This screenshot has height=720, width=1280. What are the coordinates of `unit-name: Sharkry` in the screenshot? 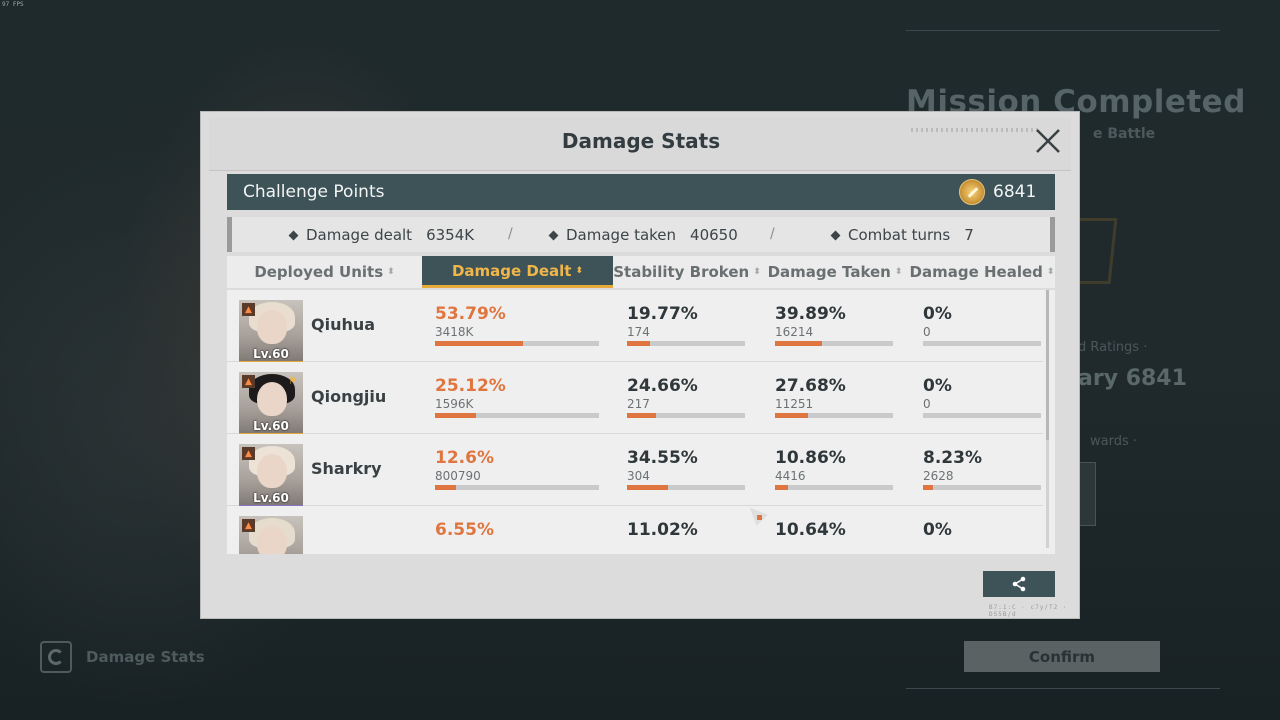 It's located at (346, 468).